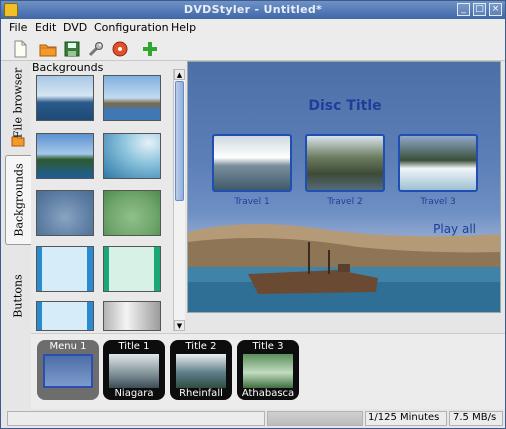 The width and height of the screenshot is (506, 429). I want to click on disc-title: Disc Title, so click(344, 106).